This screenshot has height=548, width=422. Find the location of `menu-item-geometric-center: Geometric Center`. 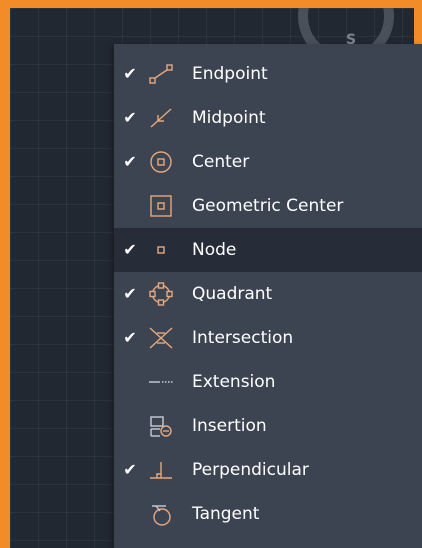

menu-item-geometric-center: Geometric Center is located at coordinates (268, 206).